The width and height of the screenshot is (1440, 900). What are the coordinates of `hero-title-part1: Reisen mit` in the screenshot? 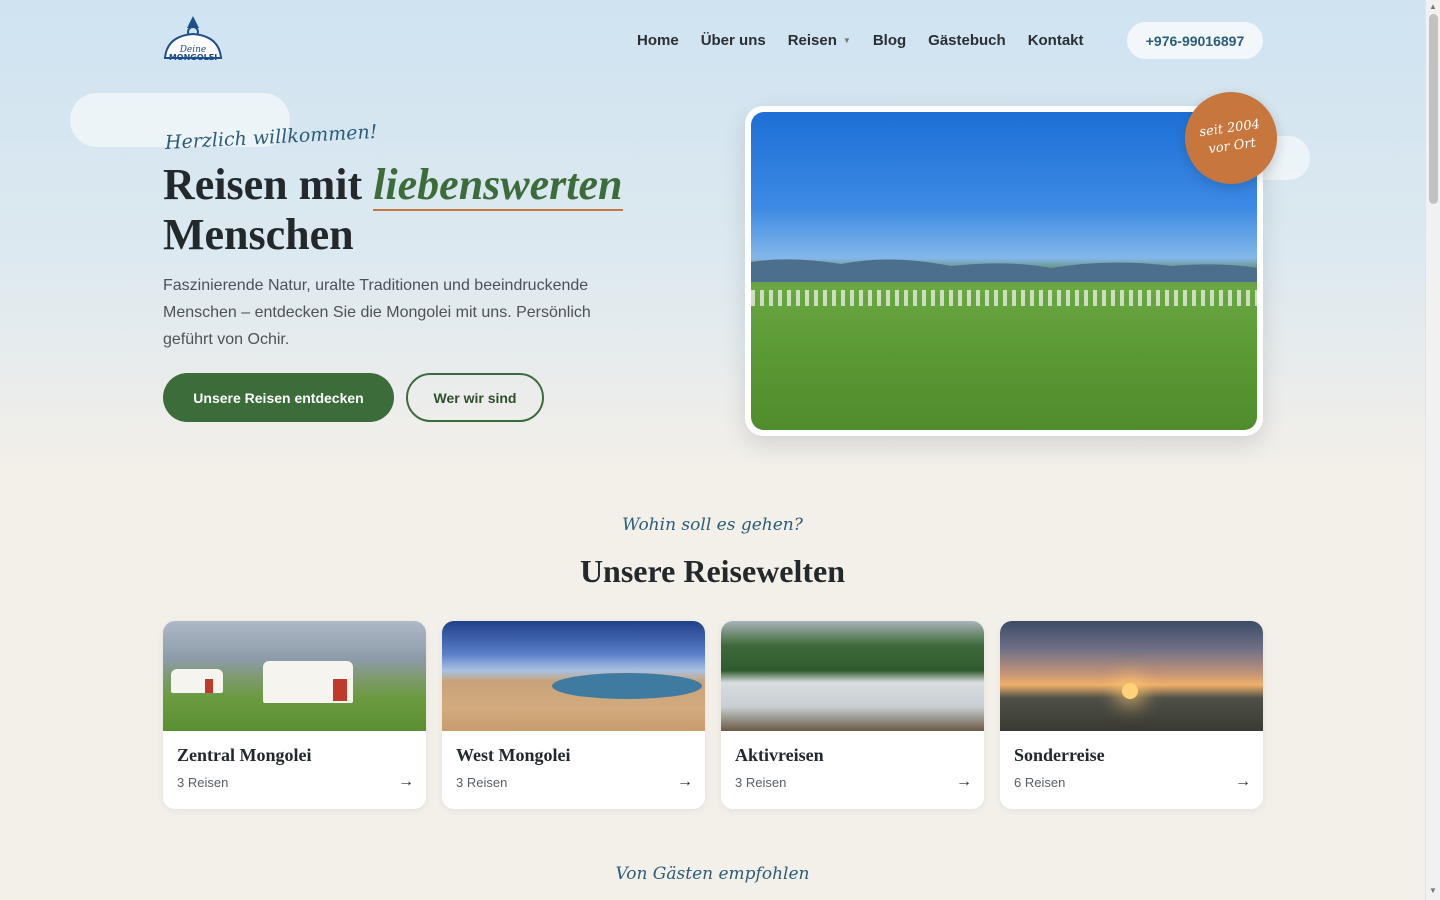 It's located at (268, 184).